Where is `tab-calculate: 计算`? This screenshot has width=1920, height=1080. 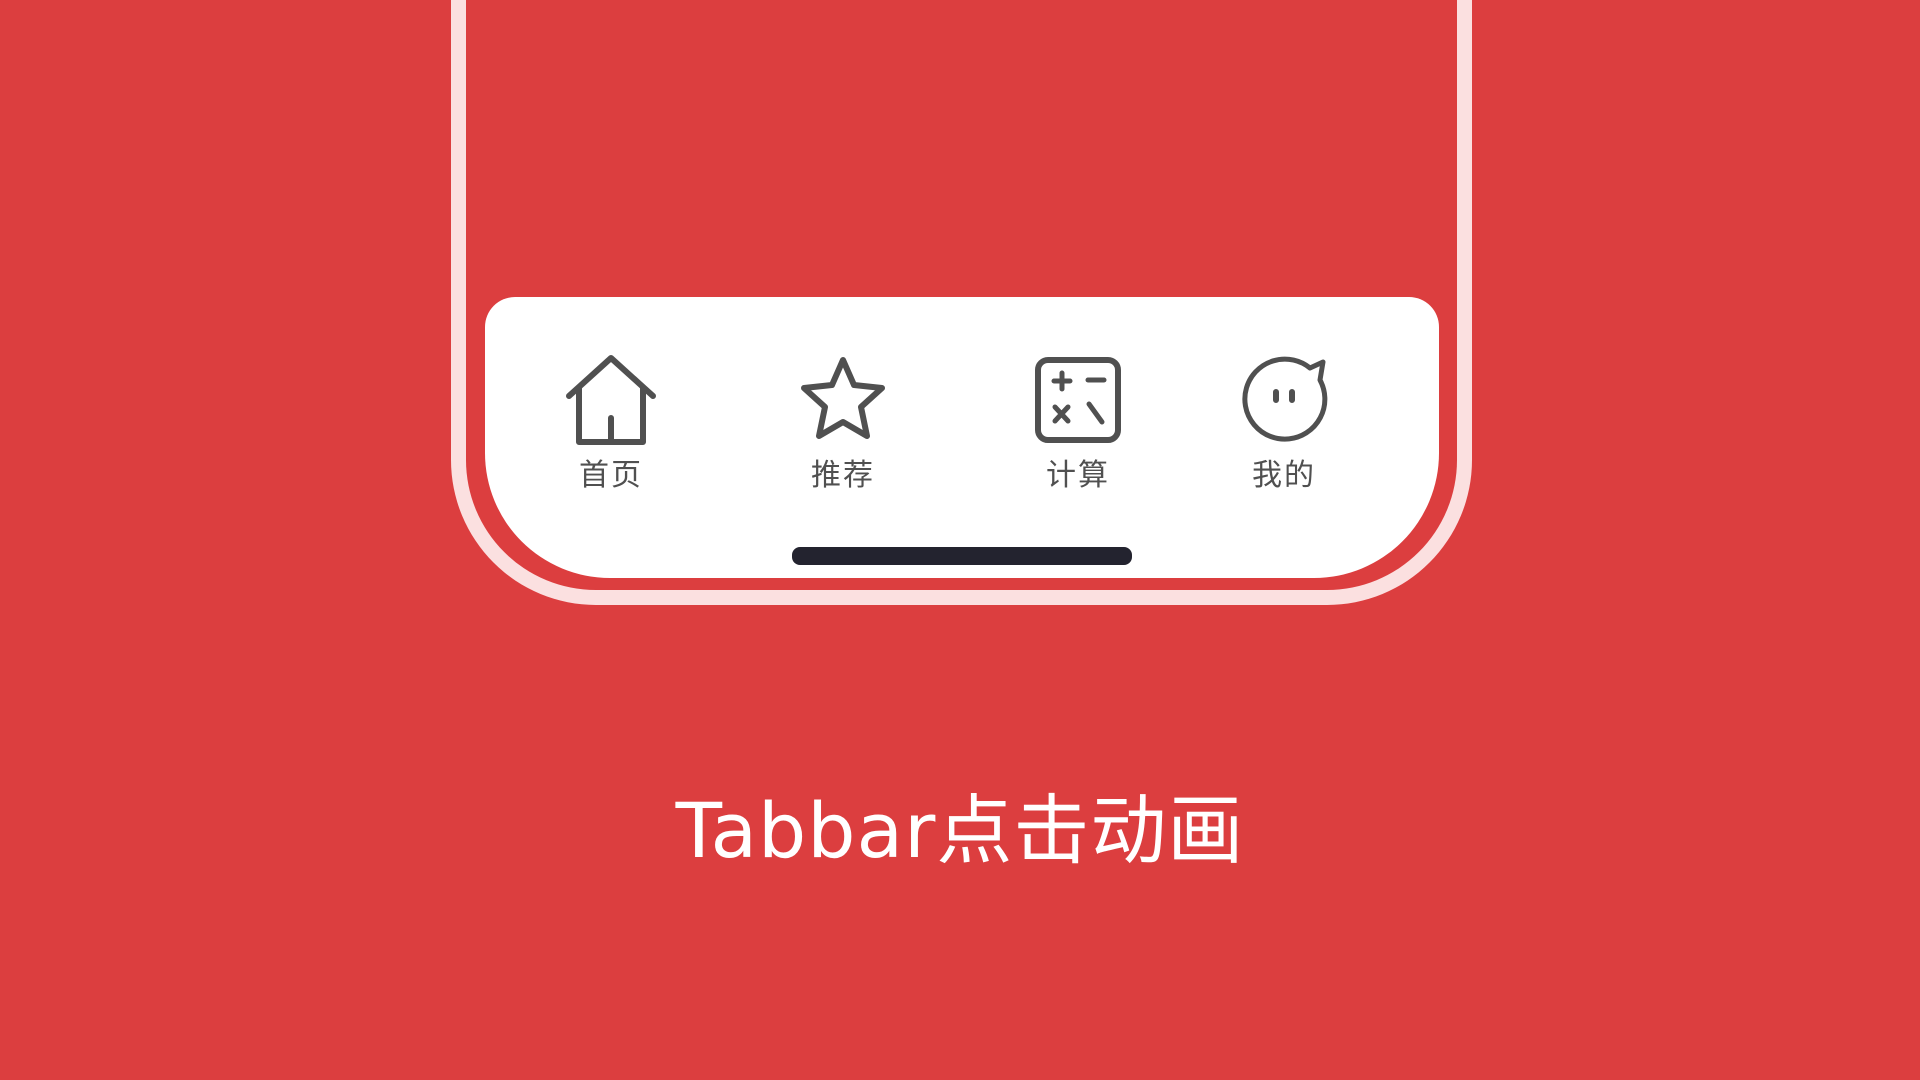
tab-calculate: 计算 is located at coordinates (1078, 427).